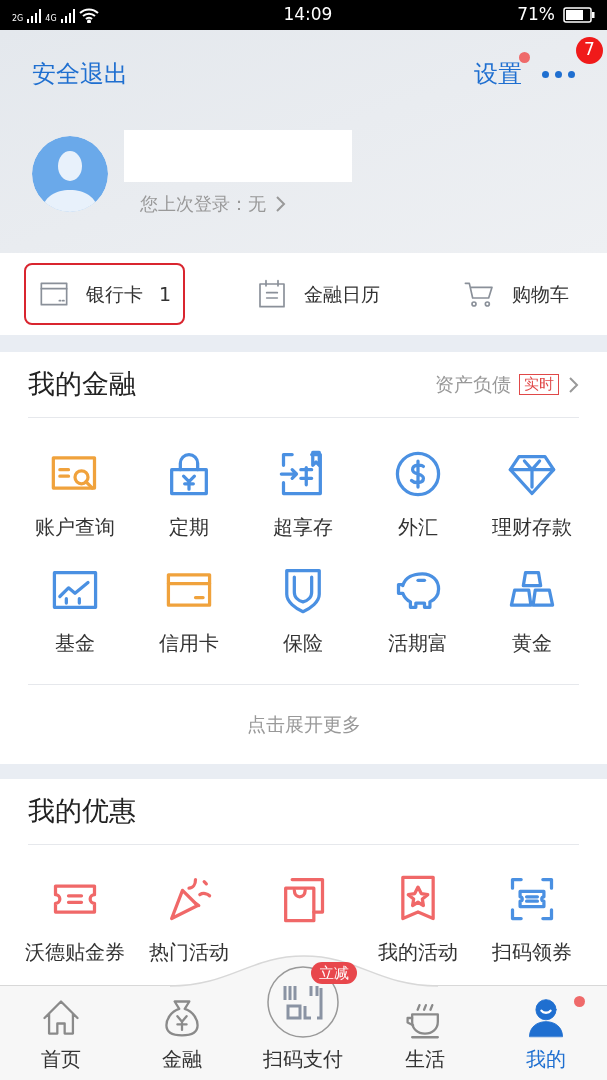 Image resolution: width=607 pixels, height=1080 pixels. Describe the element at coordinates (189, 495) in the screenshot. I see `grid-item: 定期` at that location.